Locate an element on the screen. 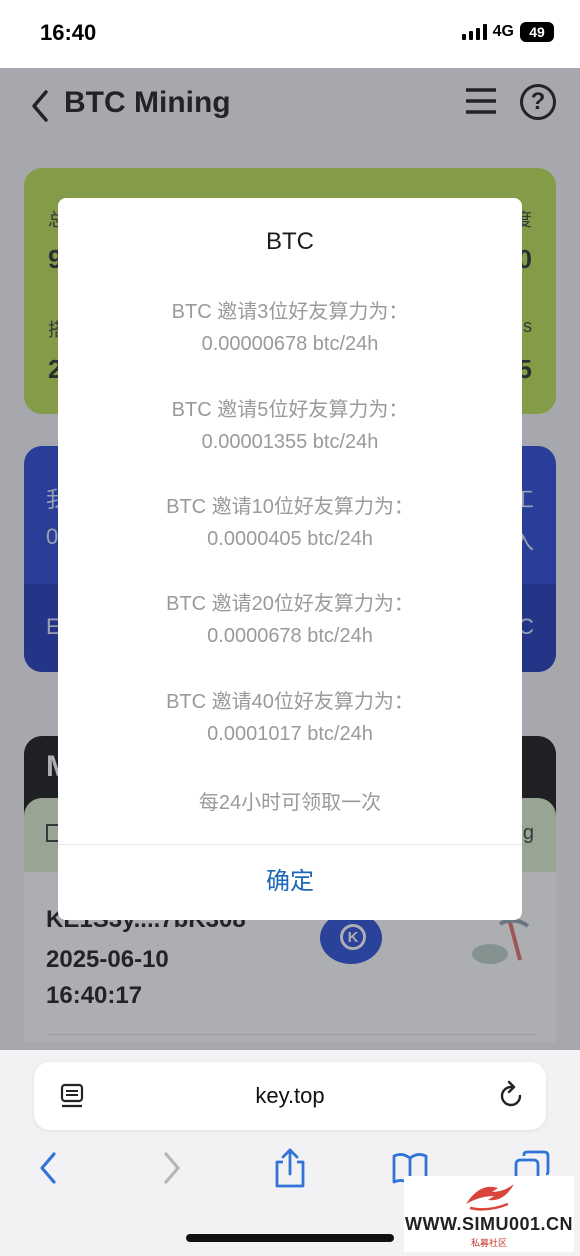 Image resolution: width=580 pixels, height=1256 pixels. watermark-text: WWW.SIMU001.CN is located at coordinates (488, 1224).